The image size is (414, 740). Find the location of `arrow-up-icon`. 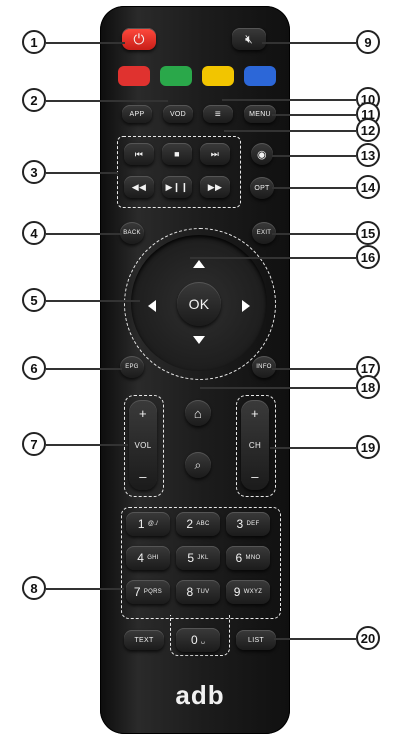

arrow-up-icon is located at coordinates (199, 264).